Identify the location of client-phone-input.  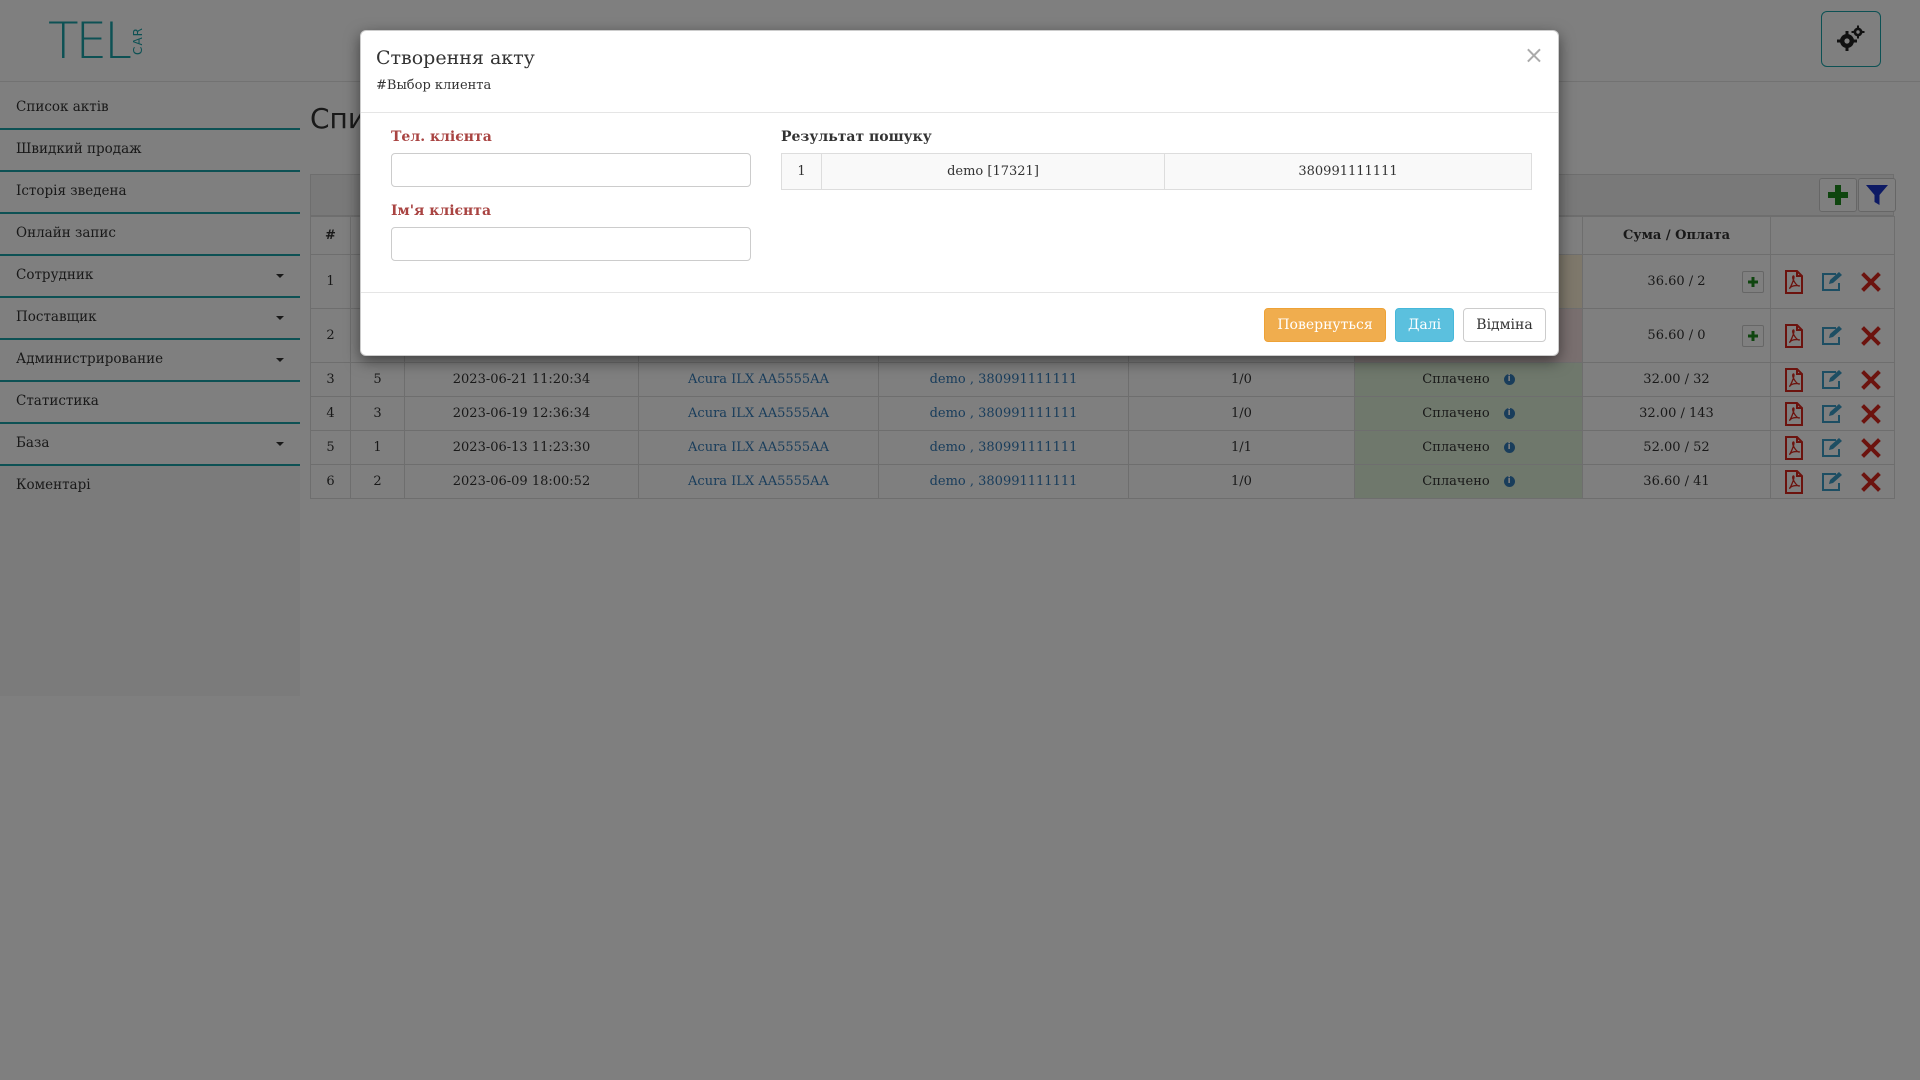
(571, 170).